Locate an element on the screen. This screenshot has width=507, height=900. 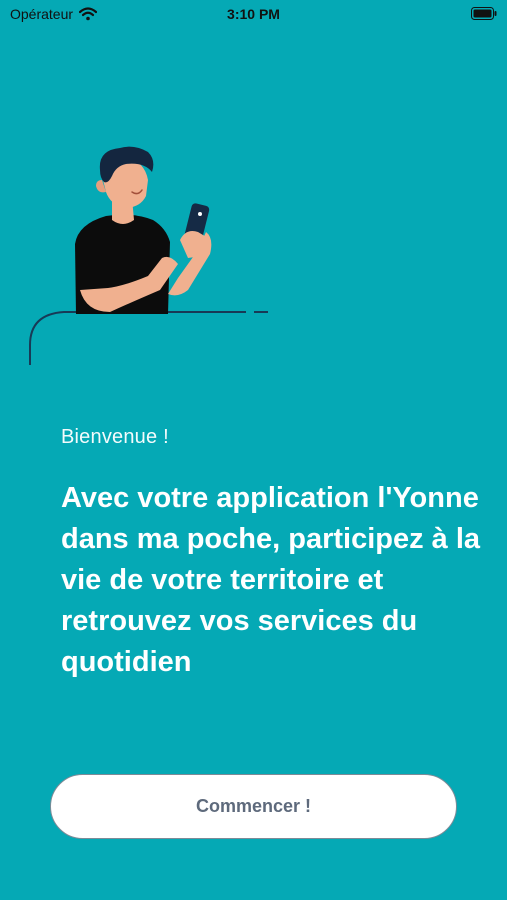
phone-camera is located at coordinates (200, 214).